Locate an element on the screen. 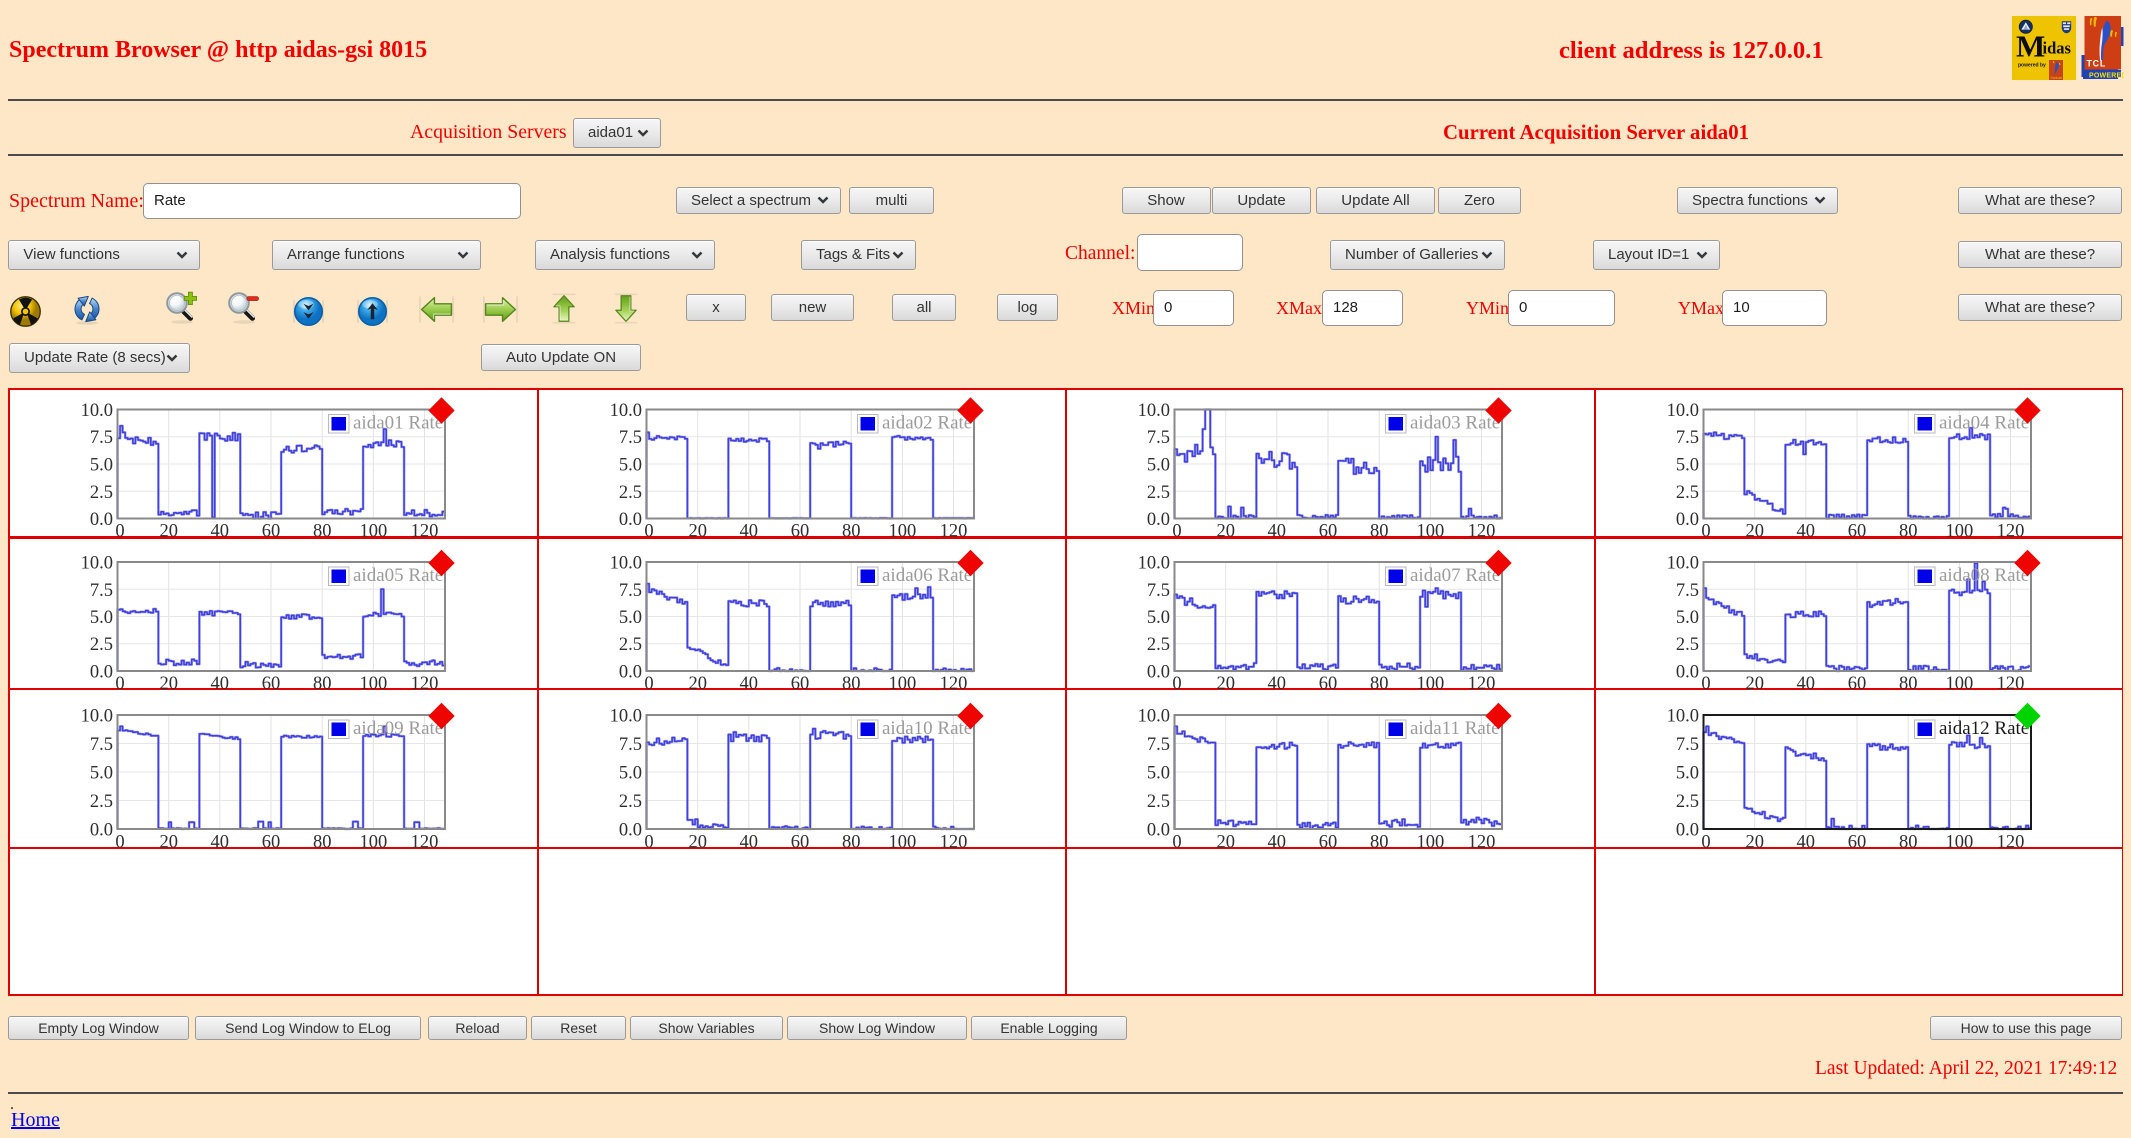 The image size is (2131, 1138). svg-text: aida08 Rate is located at coordinates (1984, 575).